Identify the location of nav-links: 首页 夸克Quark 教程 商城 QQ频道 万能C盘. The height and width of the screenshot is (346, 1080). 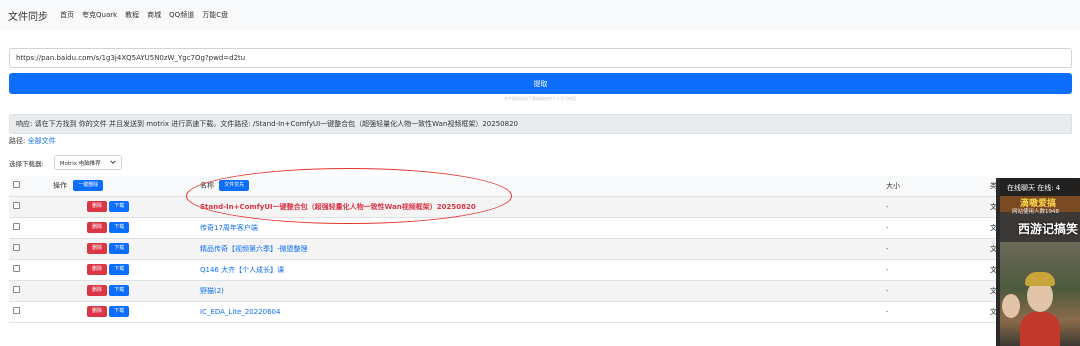
(144, 15).